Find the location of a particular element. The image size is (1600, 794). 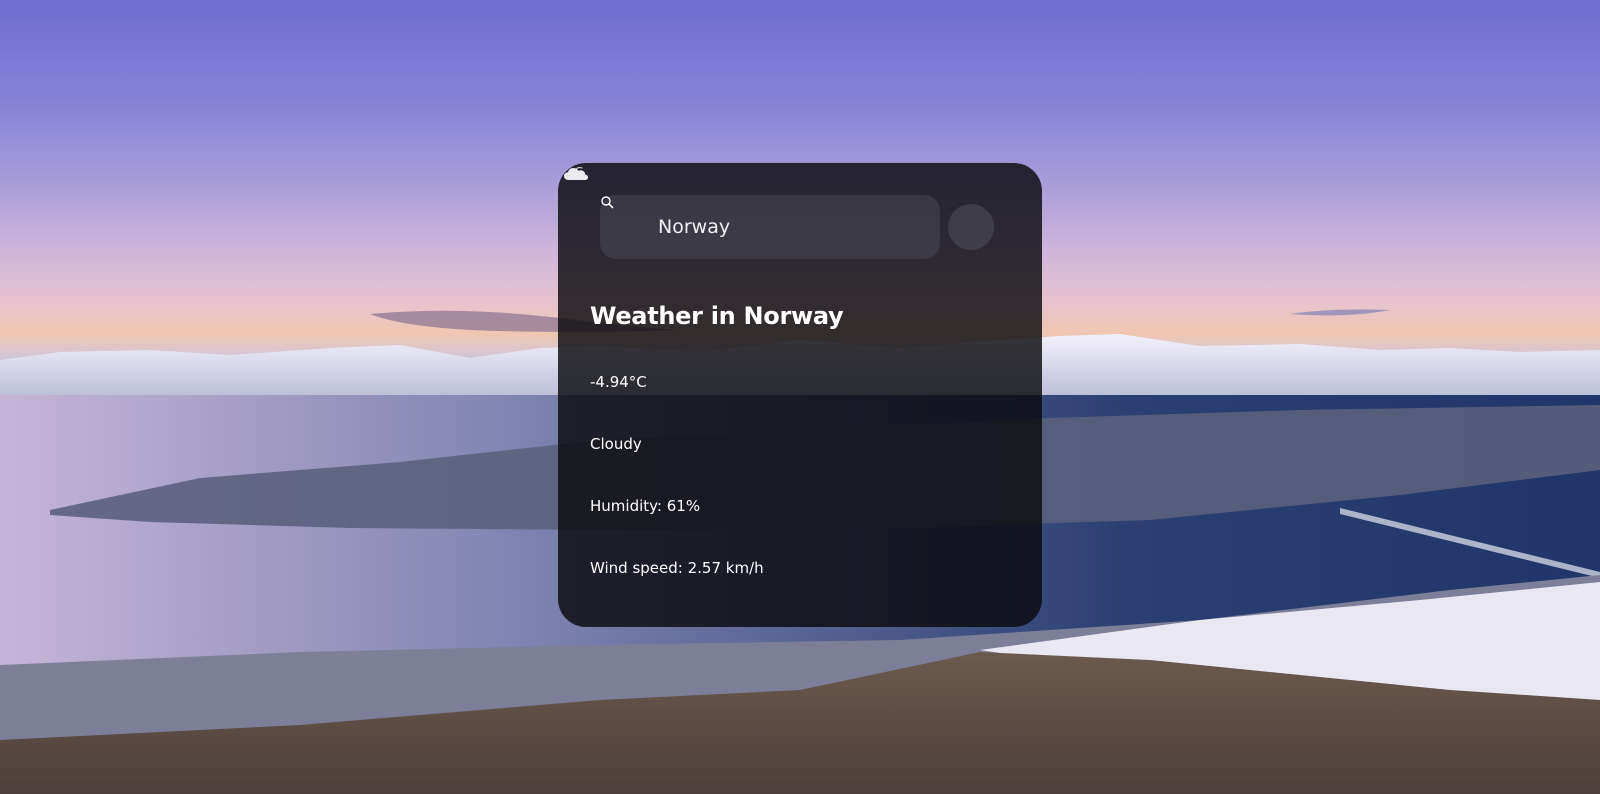

search-bar is located at coordinates (805, 227).